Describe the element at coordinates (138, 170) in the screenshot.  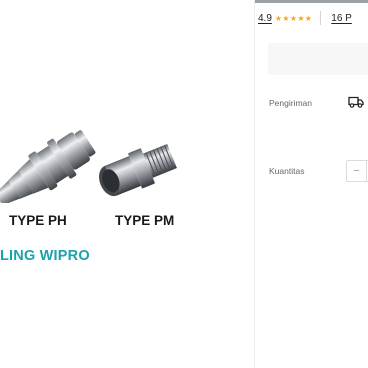
I see `coupler-type-pm-image` at that location.